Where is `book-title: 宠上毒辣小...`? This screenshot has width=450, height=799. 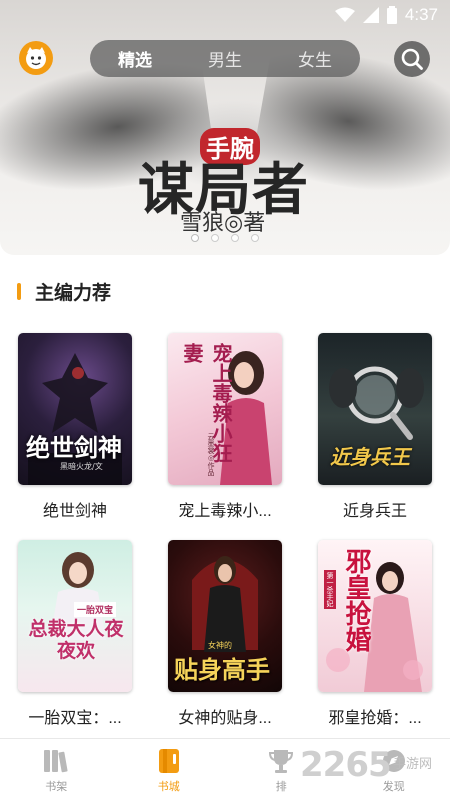 book-title: 宠上毒辣小... is located at coordinates (225, 511).